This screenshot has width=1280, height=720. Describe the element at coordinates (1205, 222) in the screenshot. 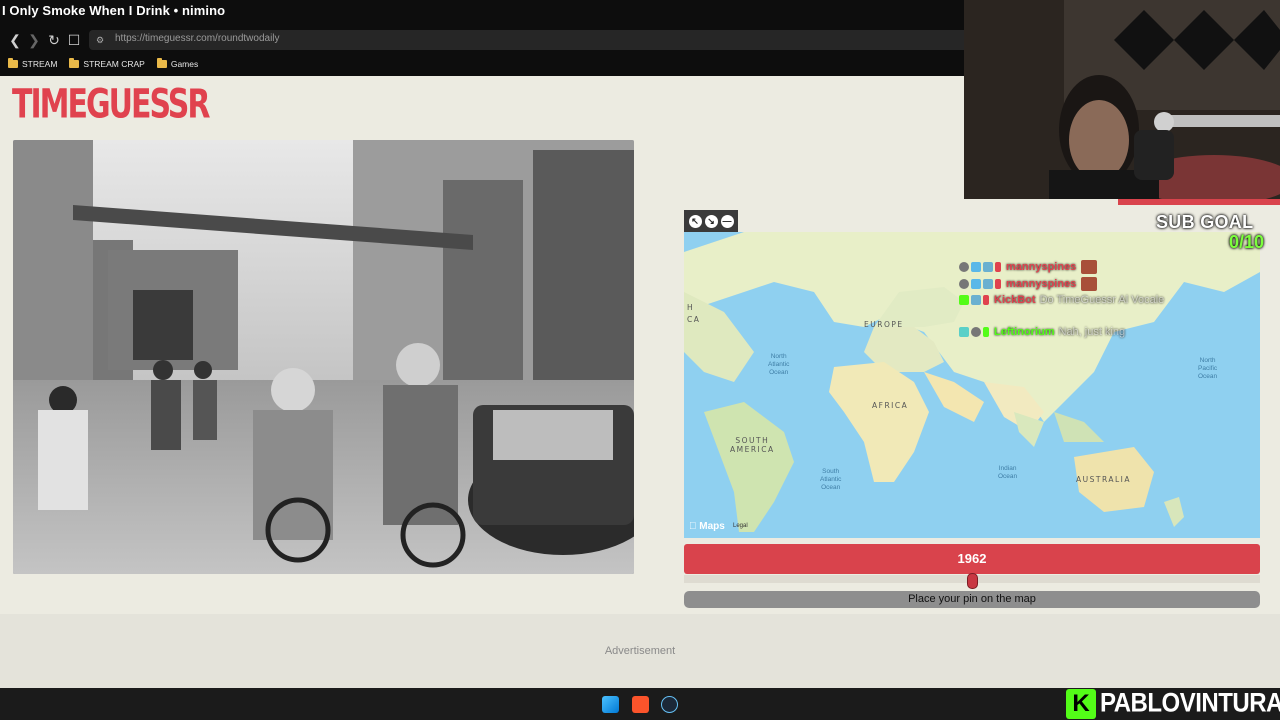

I see `sub-goal-label: SUB GOAL` at that location.